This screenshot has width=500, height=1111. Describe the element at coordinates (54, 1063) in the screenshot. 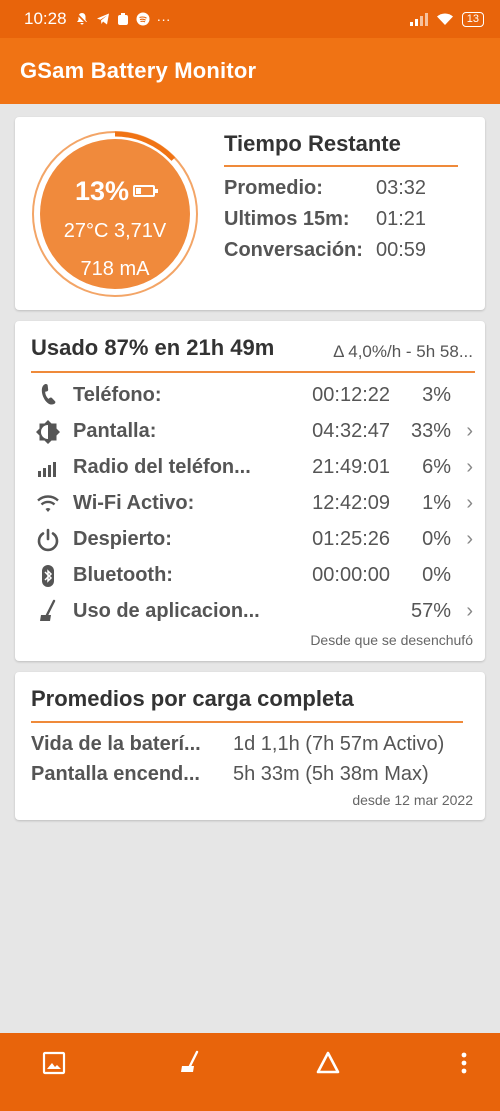

I see `image-icon` at that location.